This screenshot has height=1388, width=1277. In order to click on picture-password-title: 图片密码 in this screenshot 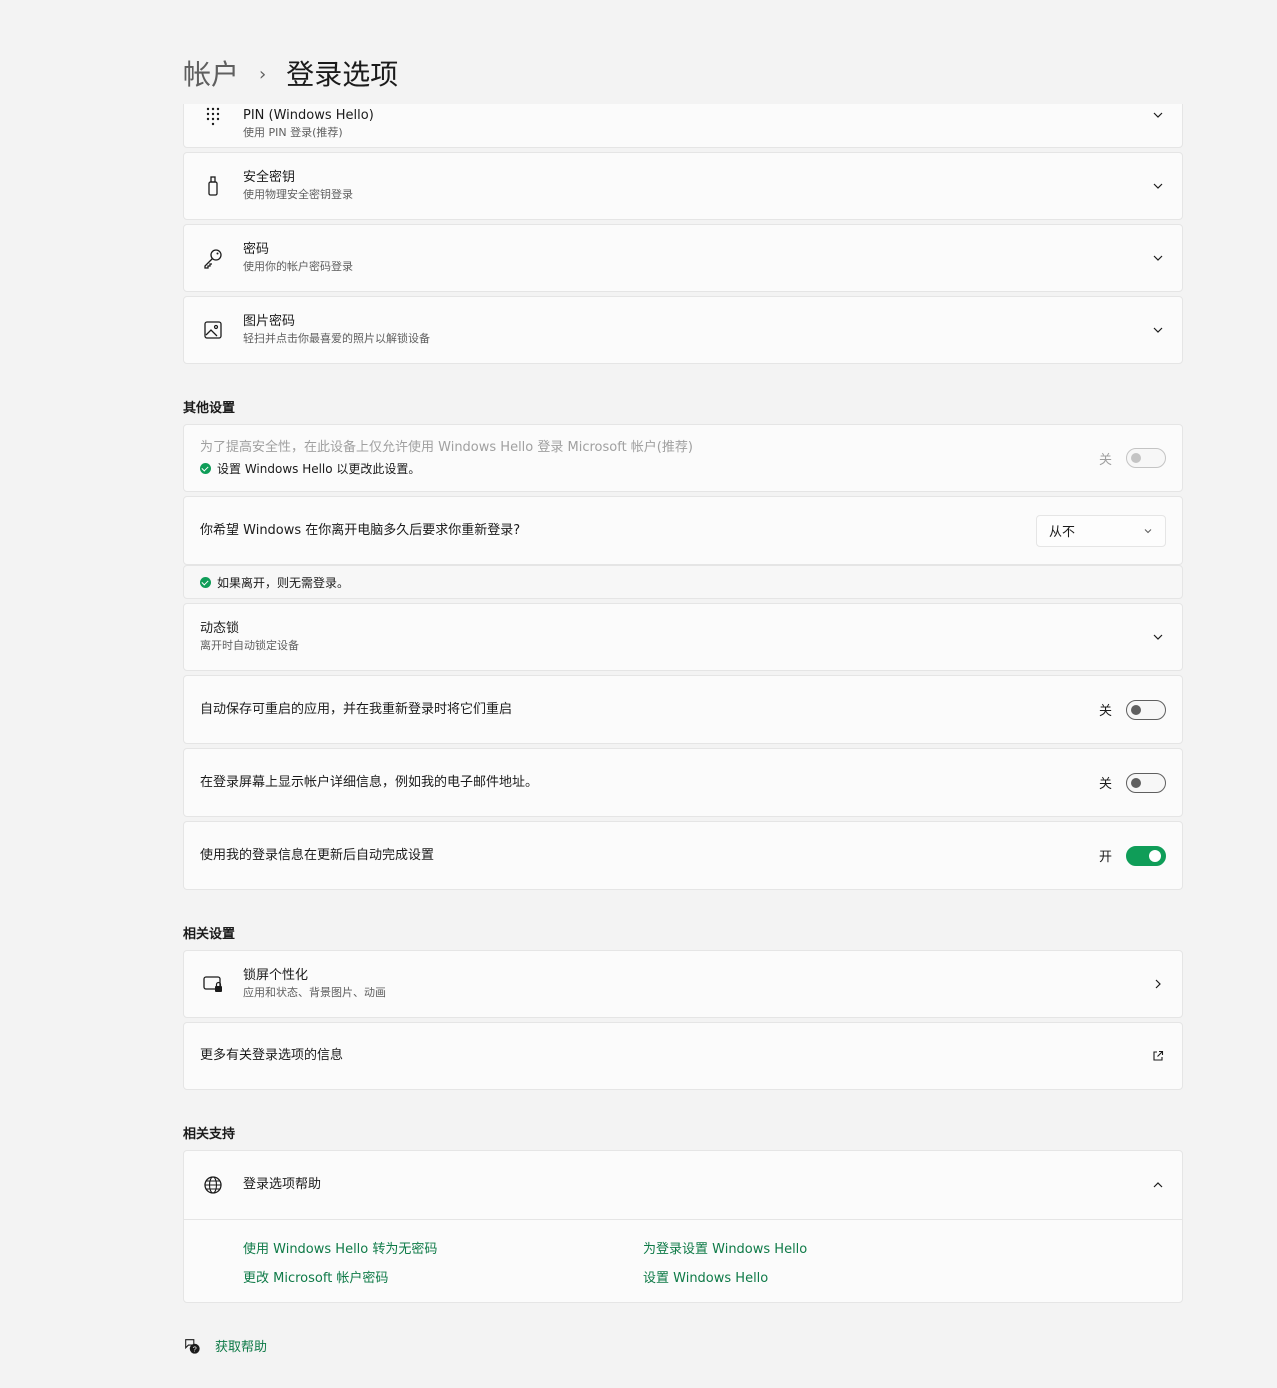, I will do `click(269, 321)`.